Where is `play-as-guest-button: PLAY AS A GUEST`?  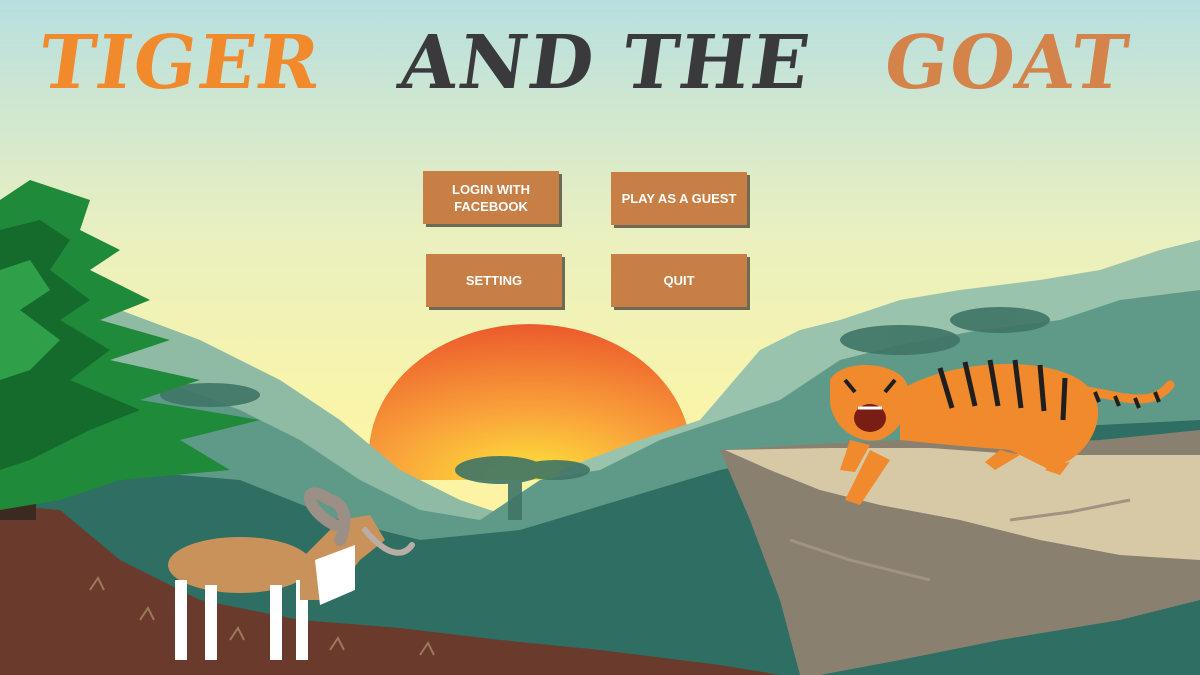
play-as-guest-button: PLAY AS A GUEST is located at coordinates (679, 198).